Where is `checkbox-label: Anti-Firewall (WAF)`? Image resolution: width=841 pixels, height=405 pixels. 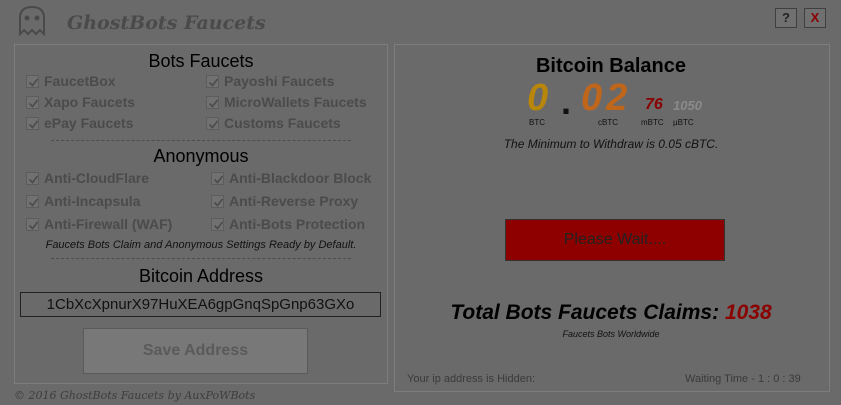 checkbox-label: Anti-Firewall (WAF) is located at coordinates (108, 224).